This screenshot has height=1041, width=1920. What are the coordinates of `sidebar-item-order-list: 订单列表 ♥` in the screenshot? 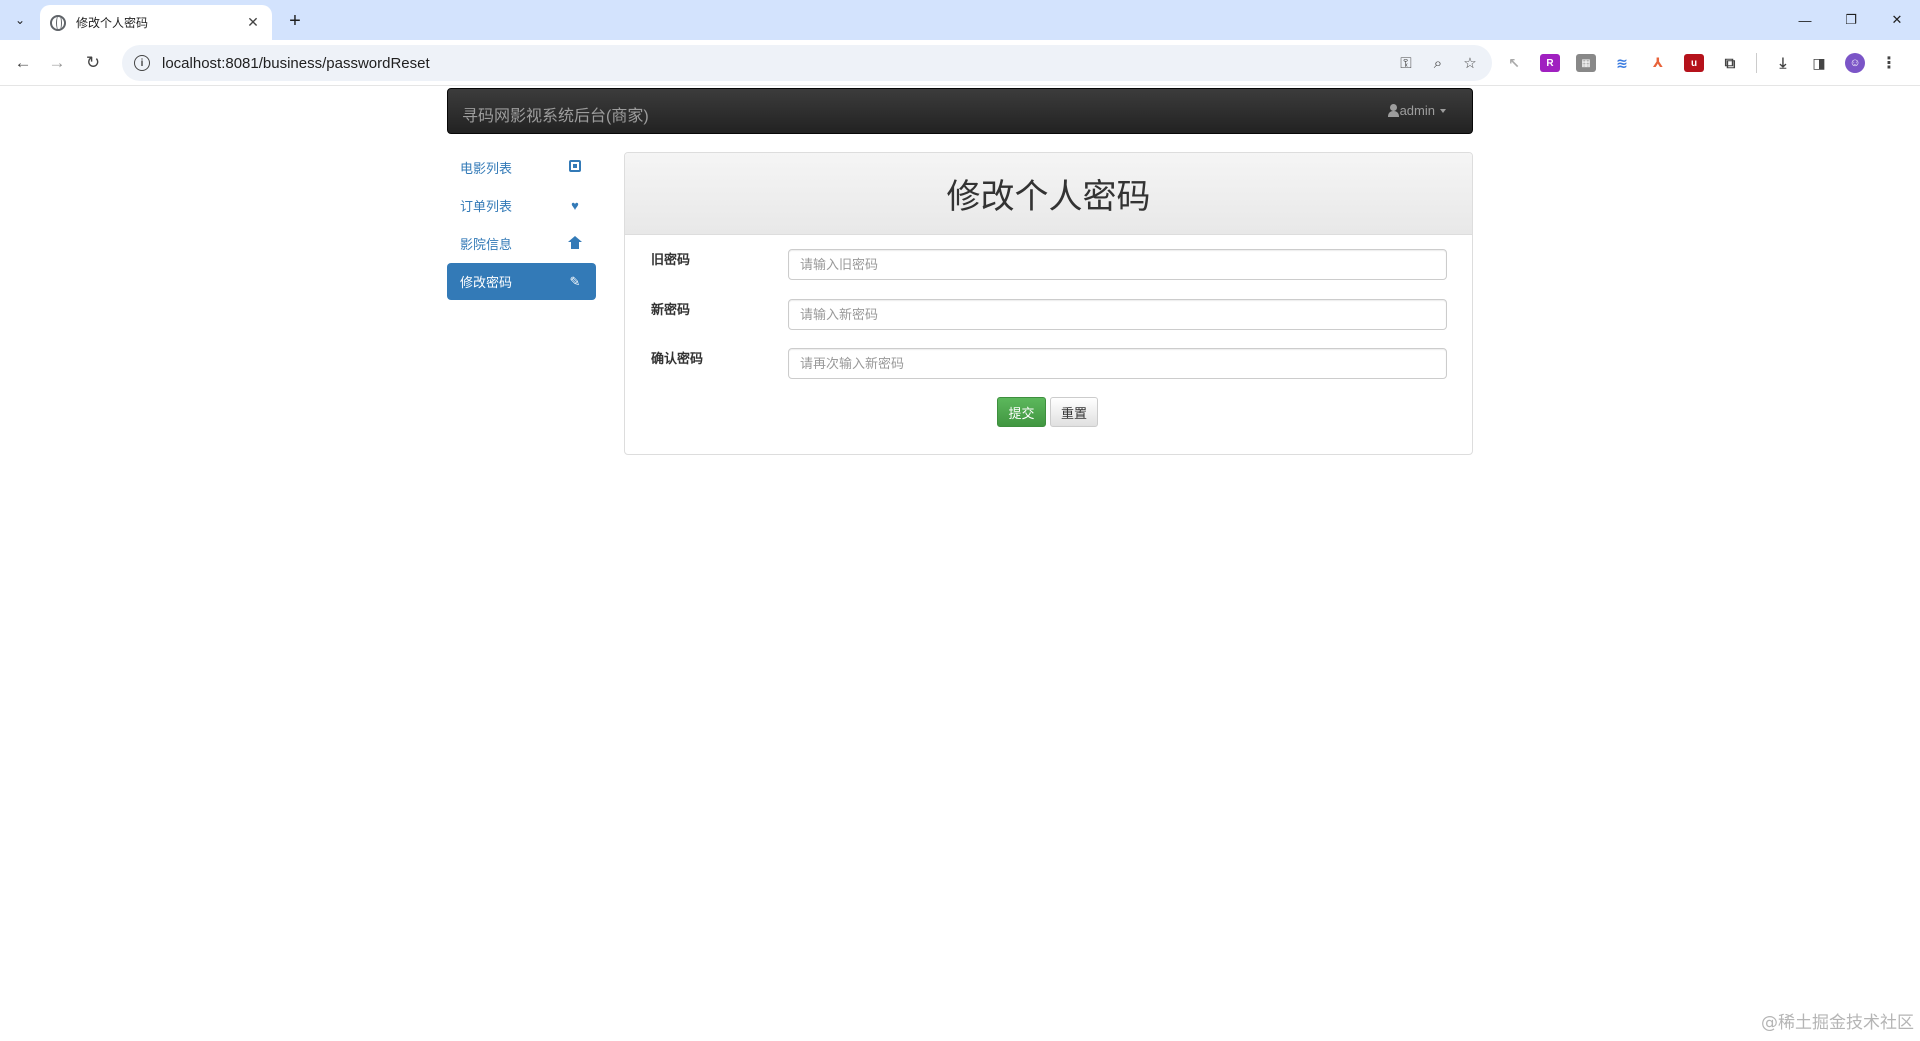 It's located at (521, 205).